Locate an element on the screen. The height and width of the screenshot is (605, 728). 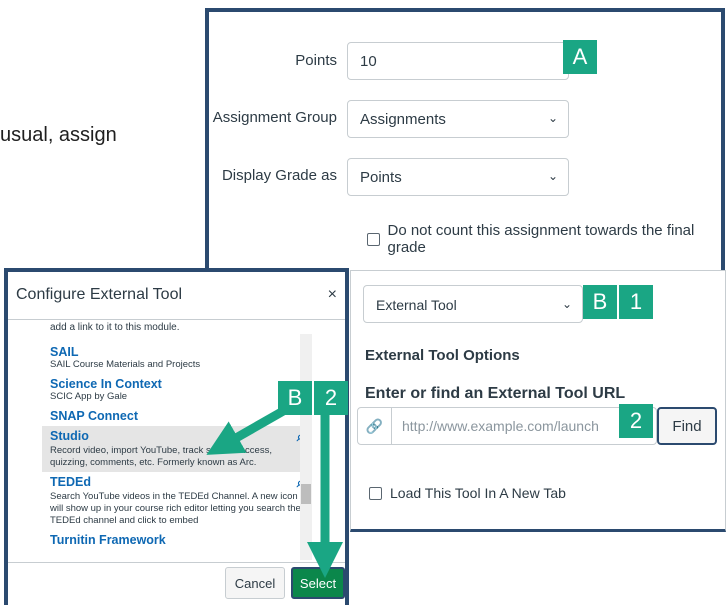
annotation-badge-url-number: 2 is located at coordinates (636, 421).